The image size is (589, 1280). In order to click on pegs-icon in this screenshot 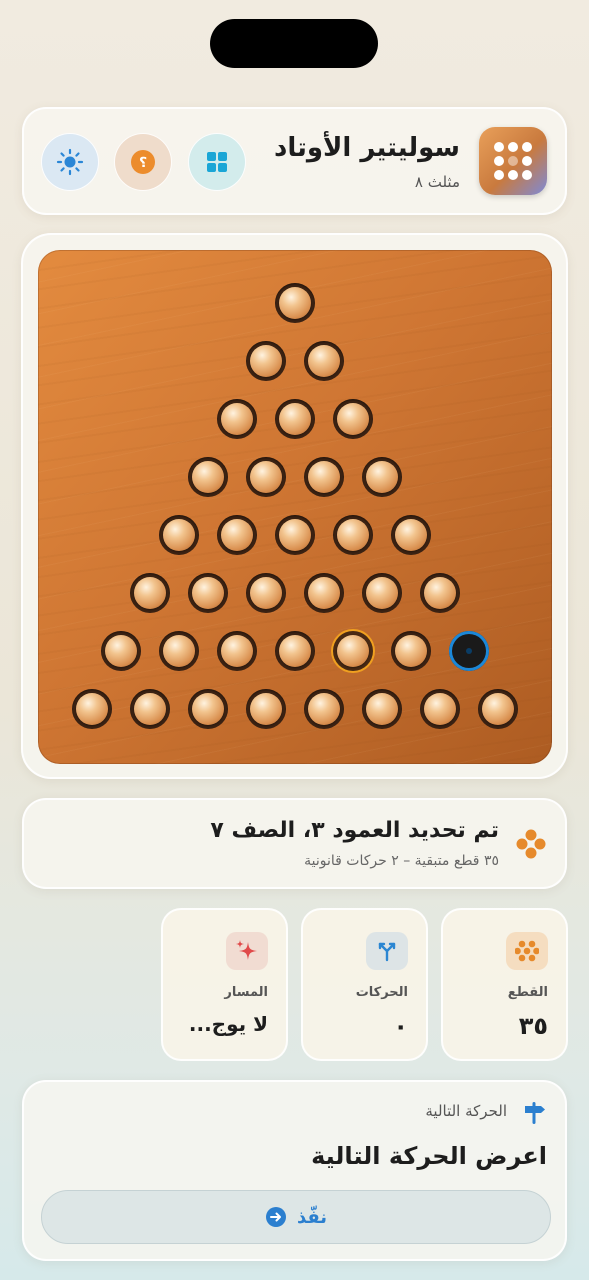, I will do `click(531, 844)`.